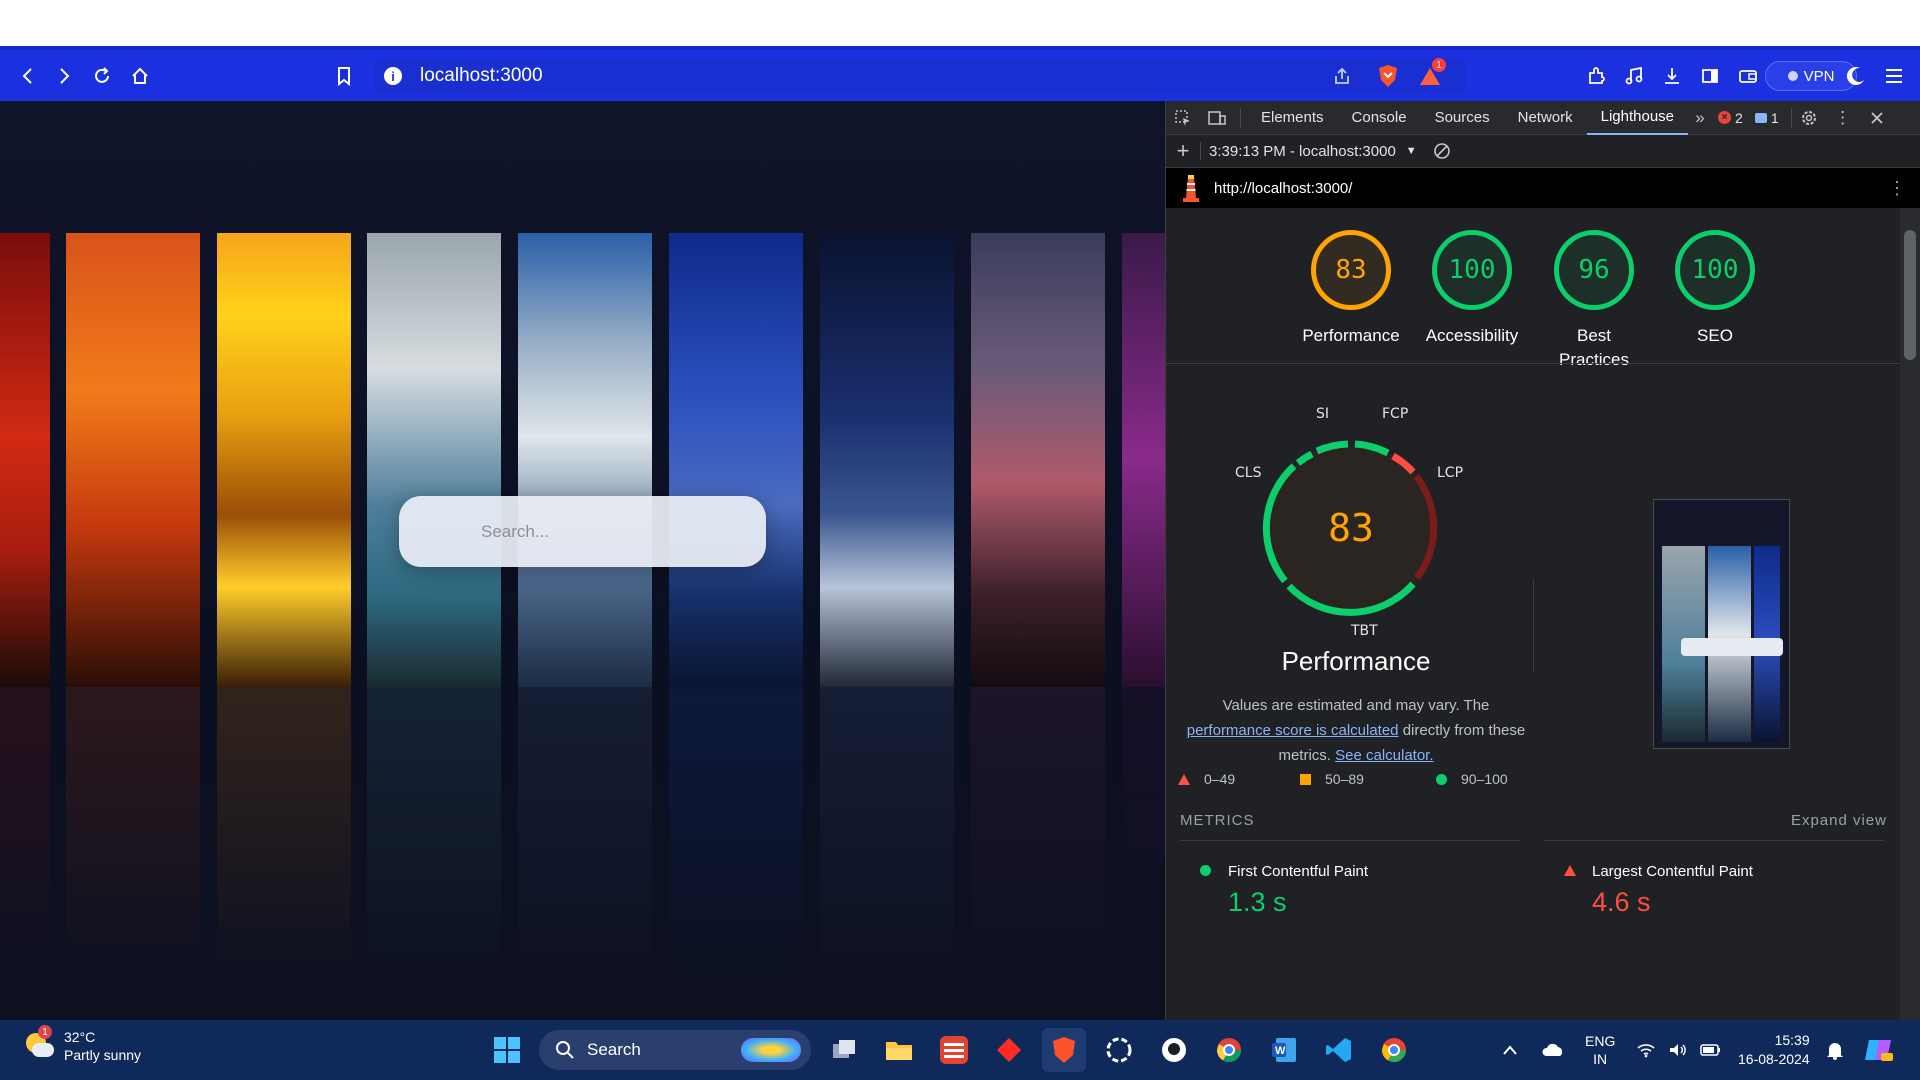 Image resolution: width=1920 pixels, height=1080 pixels. Describe the element at coordinates (1430, 75) in the screenshot. I see `brave-rewards-icon: 1` at that location.